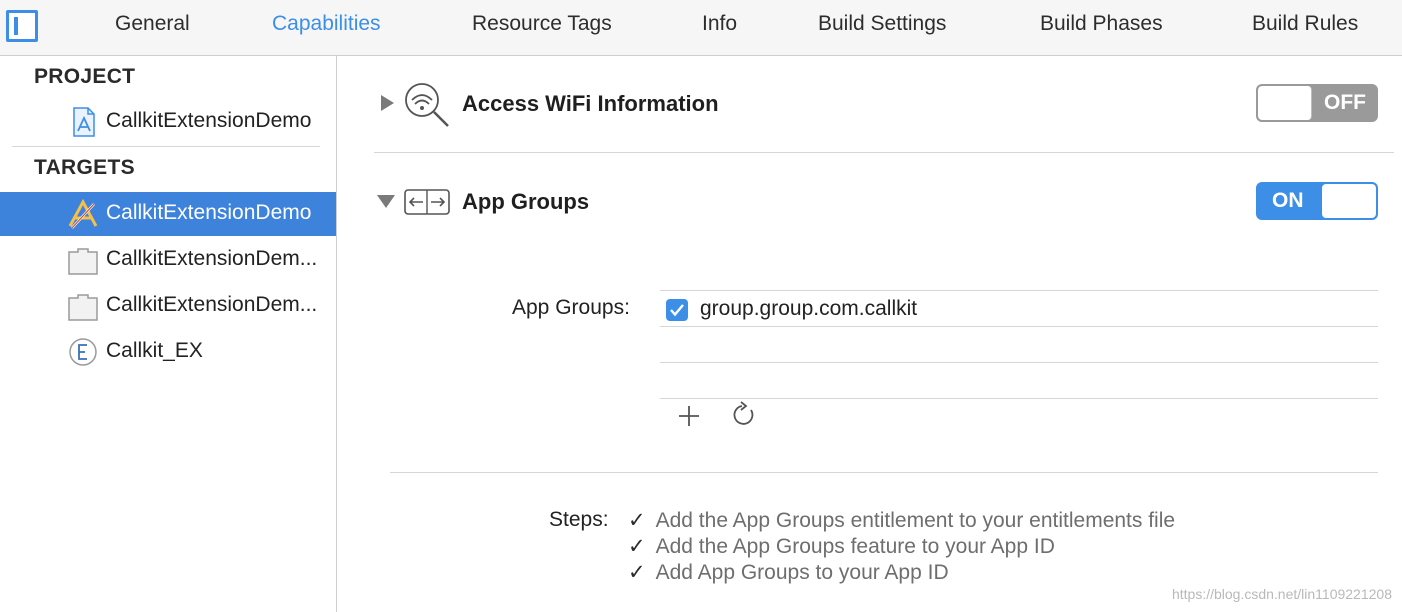  I want to click on app-target-icon, so click(83, 213).